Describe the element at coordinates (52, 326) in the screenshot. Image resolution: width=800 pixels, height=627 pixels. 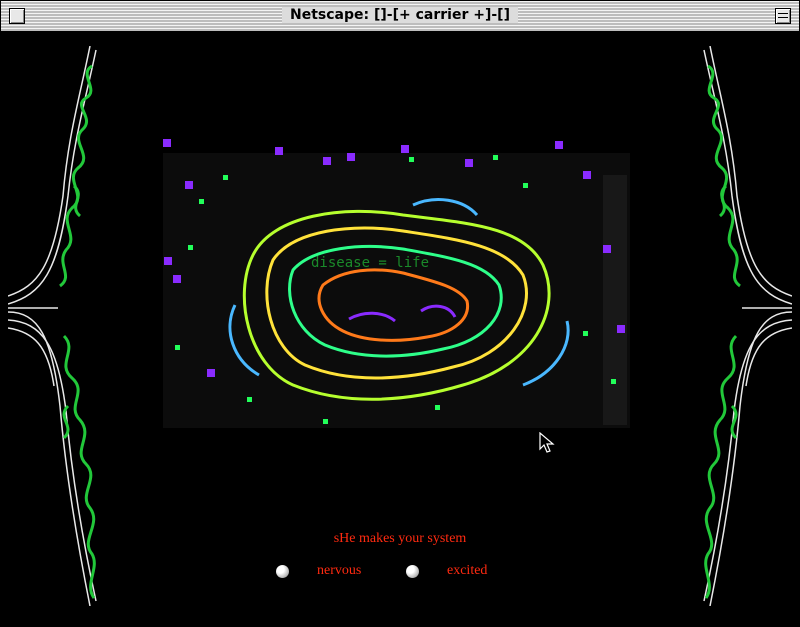
I see `left-vine-decoration` at that location.